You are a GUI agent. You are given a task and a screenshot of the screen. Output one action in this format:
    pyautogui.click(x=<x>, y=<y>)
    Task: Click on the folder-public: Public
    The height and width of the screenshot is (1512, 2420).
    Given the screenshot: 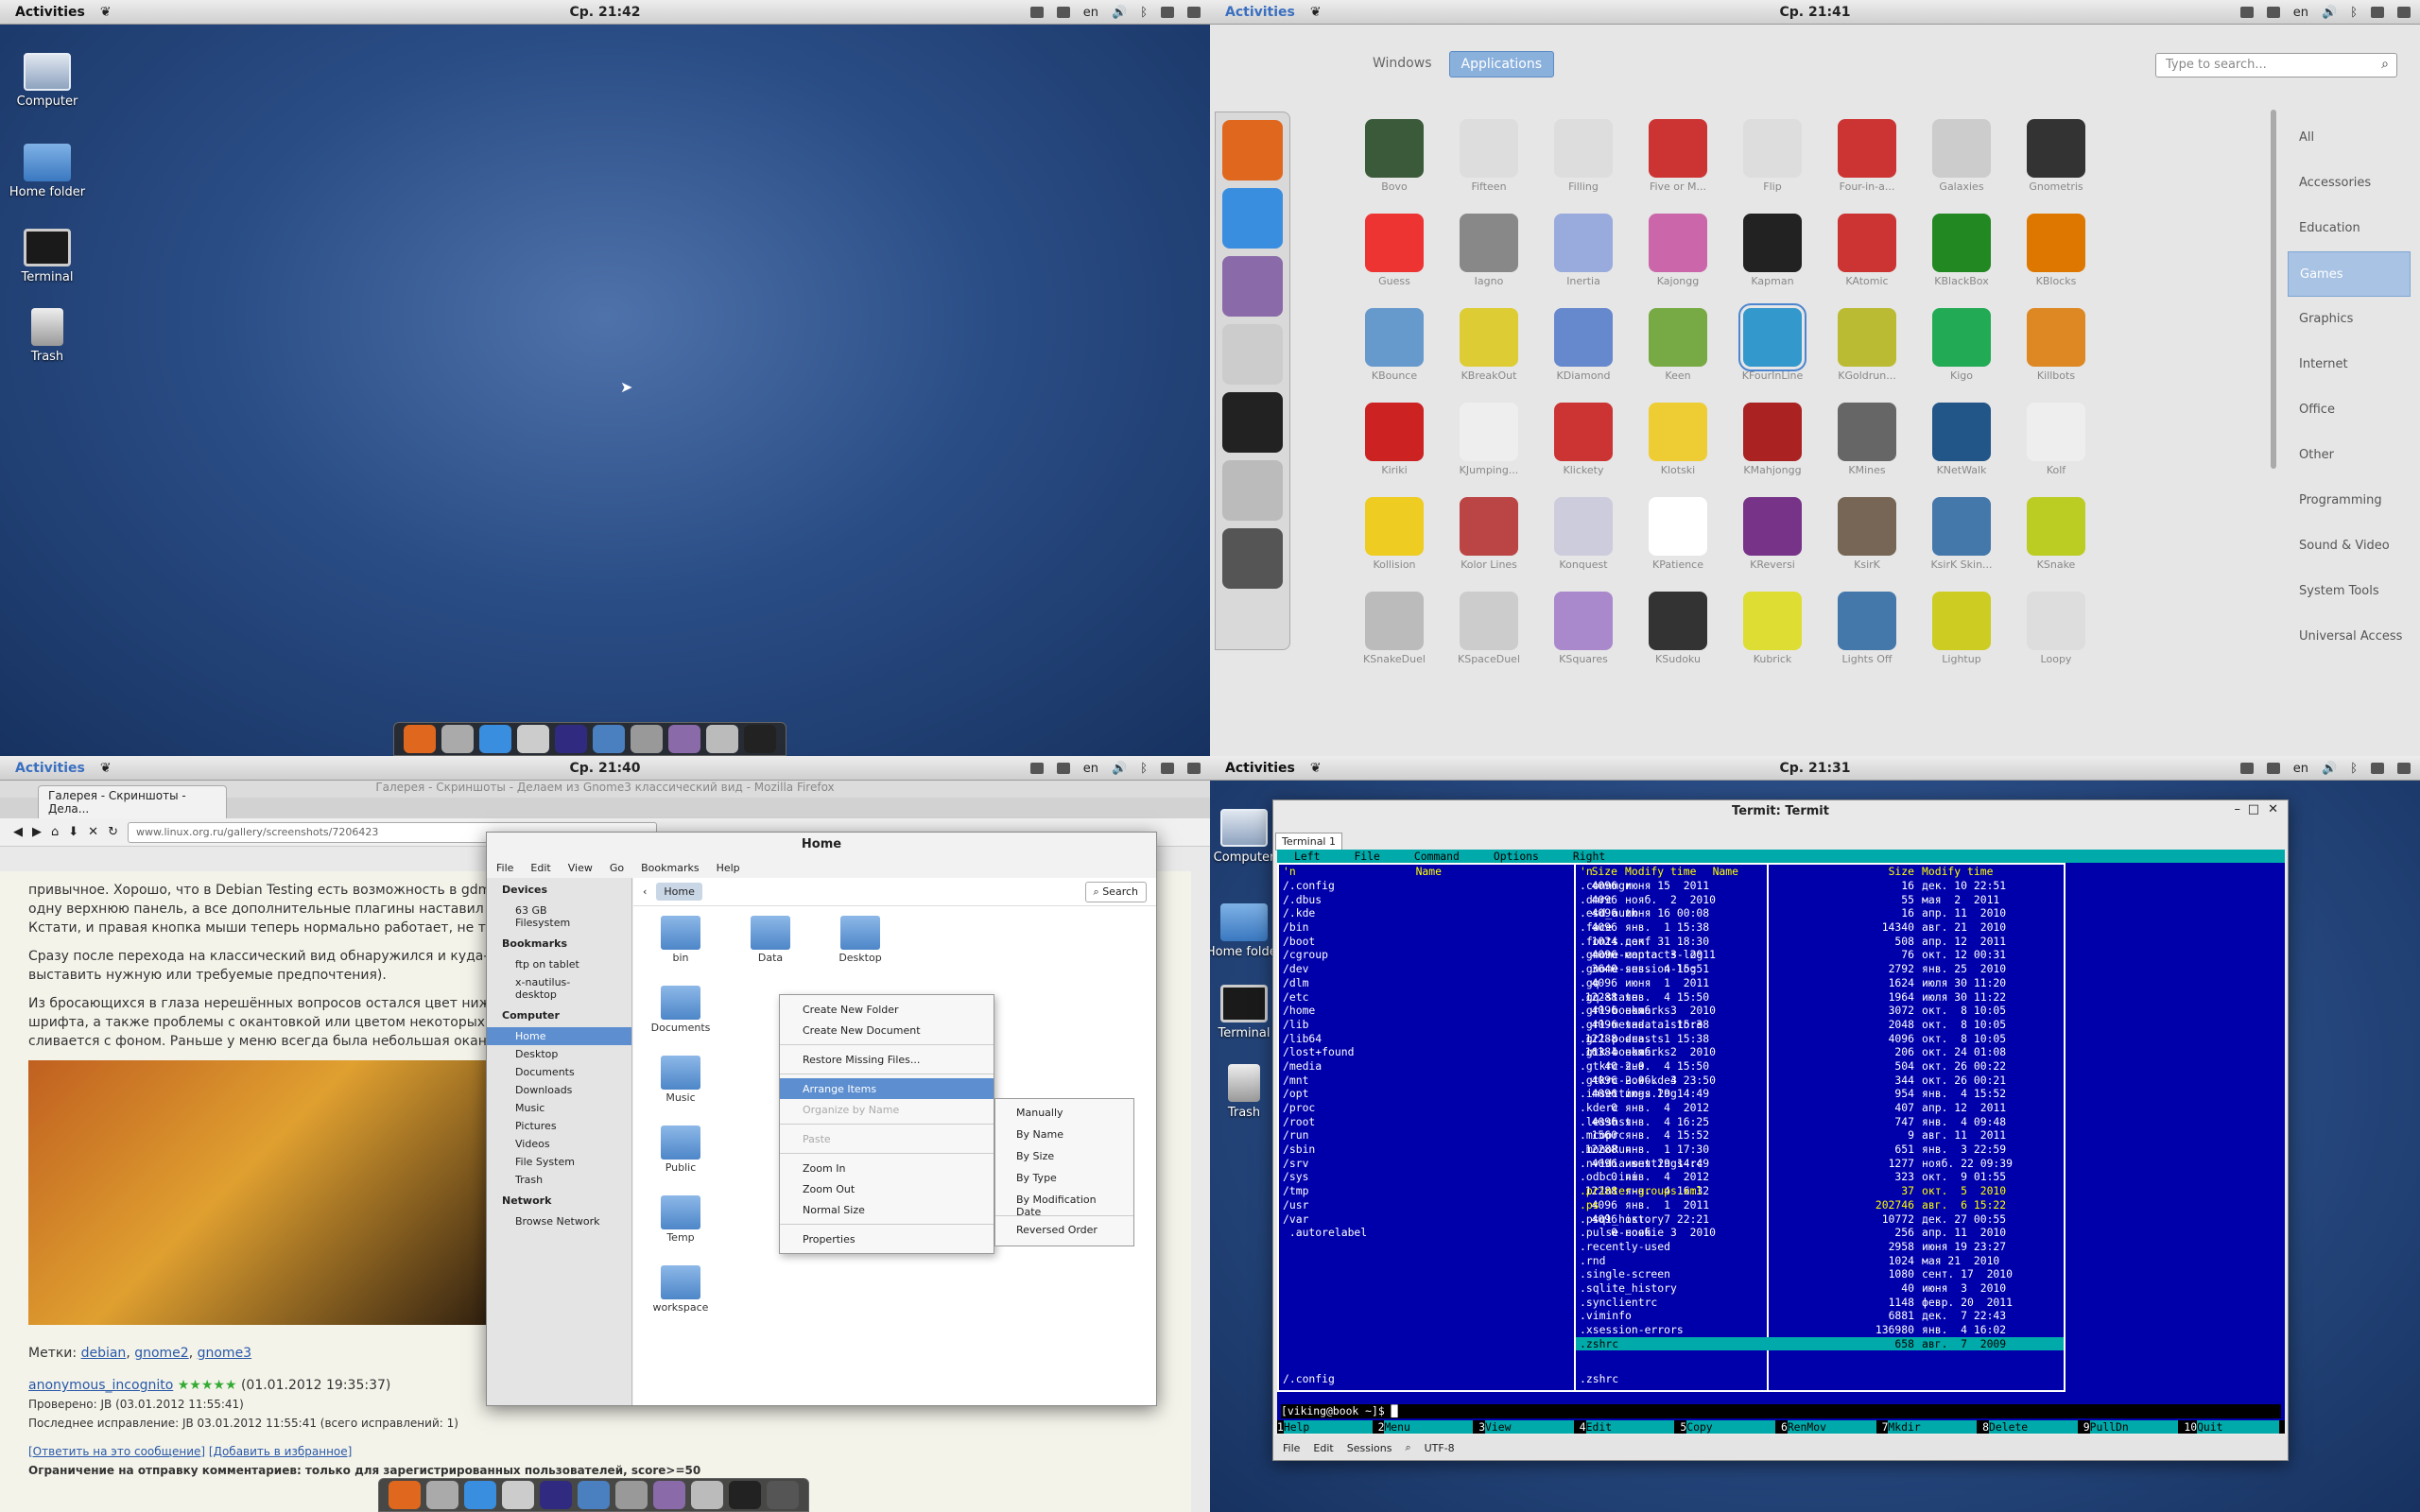 What is the action you would take?
    pyautogui.click(x=680, y=1149)
    